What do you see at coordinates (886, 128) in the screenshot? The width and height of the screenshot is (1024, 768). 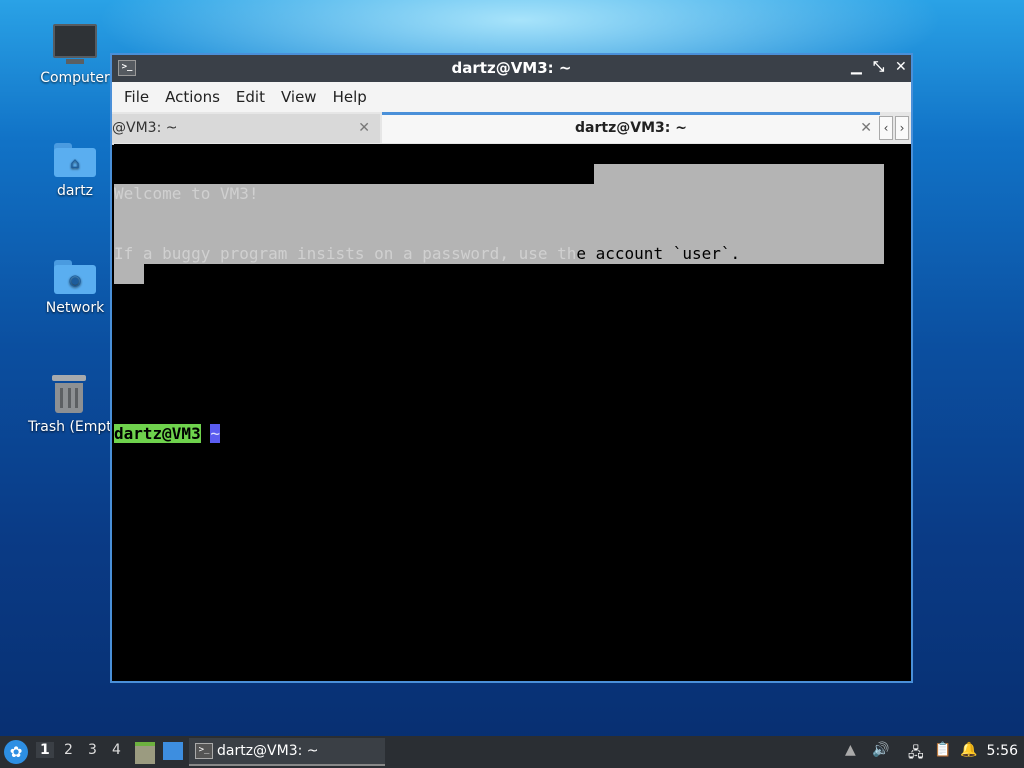 I see `tab-prev-button: ‹` at bounding box center [886, 128].